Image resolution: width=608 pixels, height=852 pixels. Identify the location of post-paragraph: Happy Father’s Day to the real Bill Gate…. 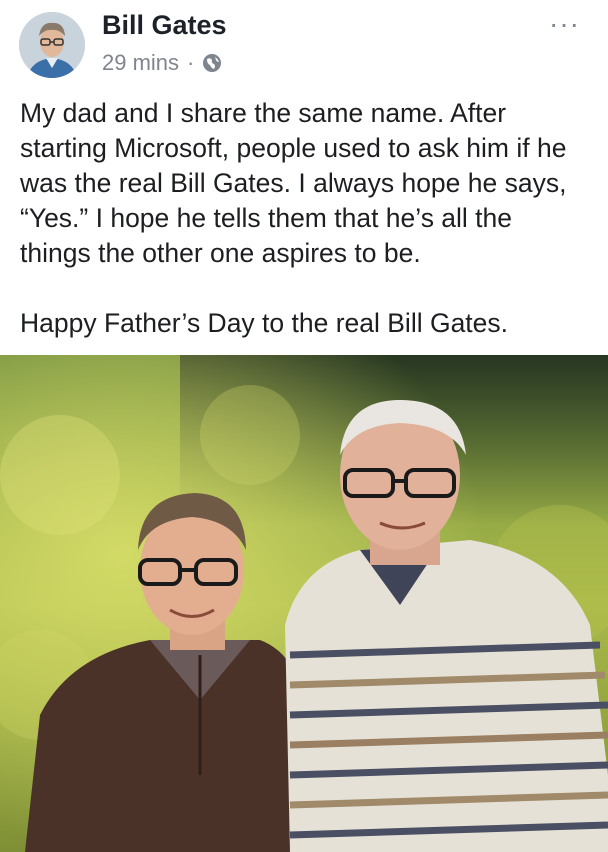
(264, 323).